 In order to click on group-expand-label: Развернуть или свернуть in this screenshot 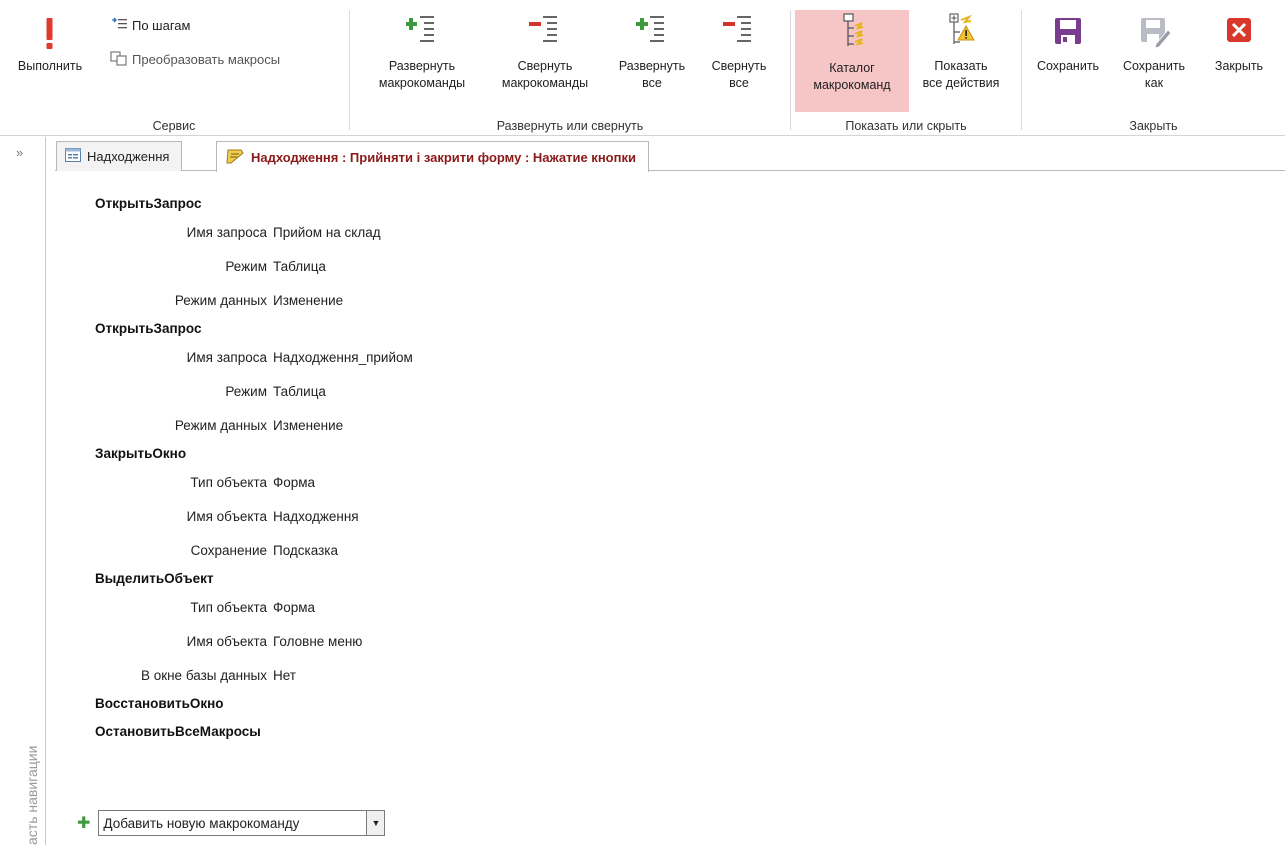, I will do `click(570, 126)`.